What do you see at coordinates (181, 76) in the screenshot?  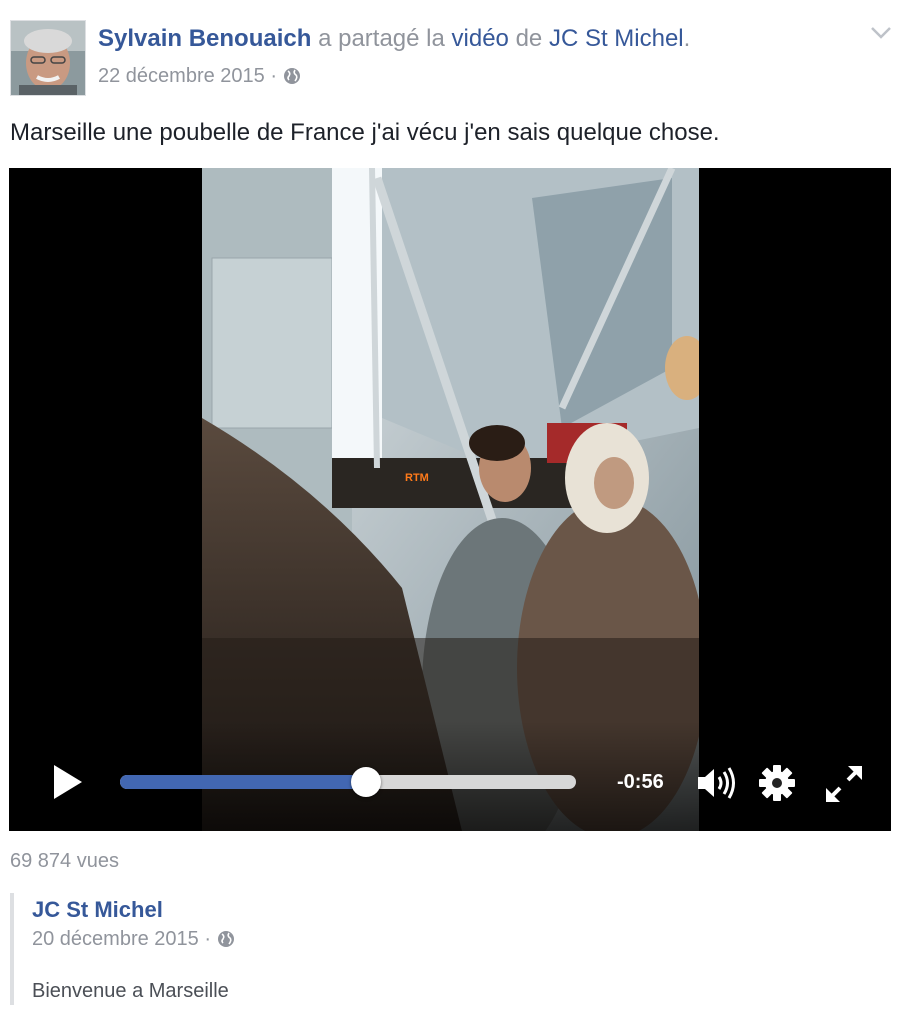 I see `post-date-link: 22 décembre 2015` at bounding box center [181, 76].